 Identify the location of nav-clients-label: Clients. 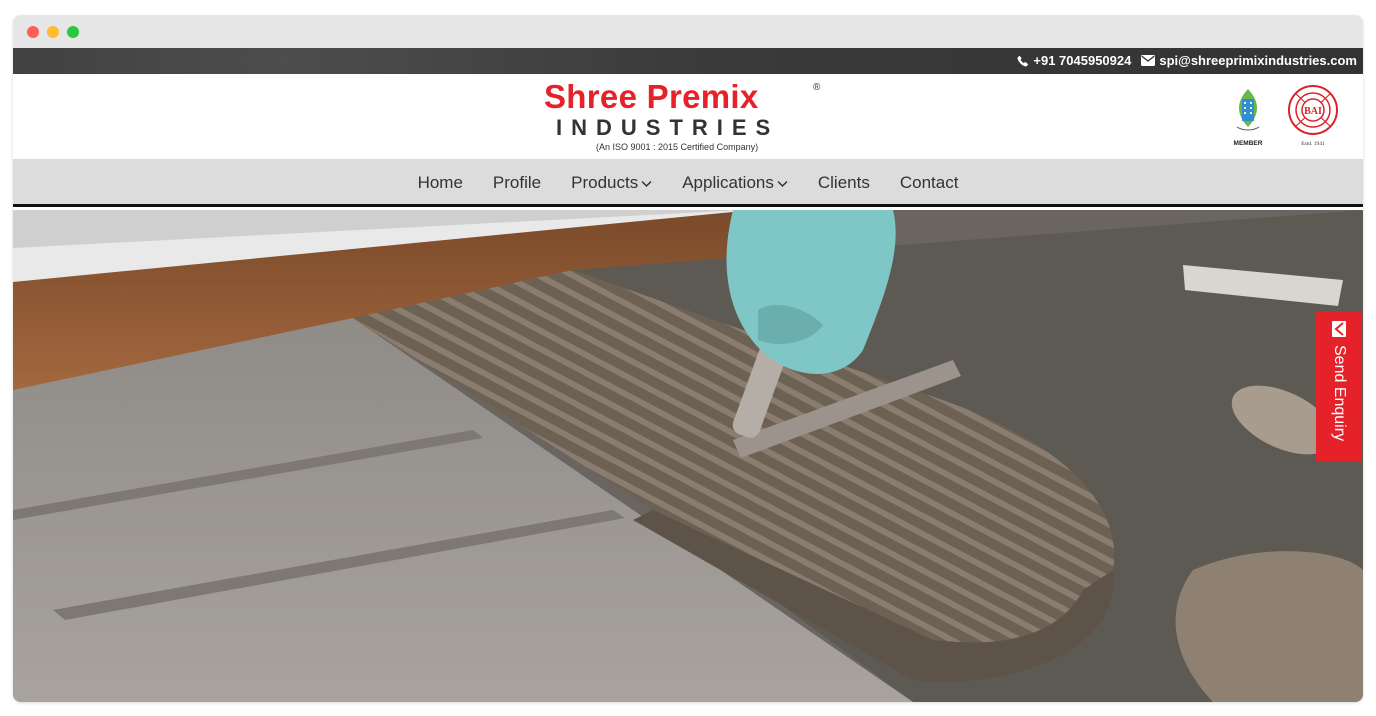
(843, 182).